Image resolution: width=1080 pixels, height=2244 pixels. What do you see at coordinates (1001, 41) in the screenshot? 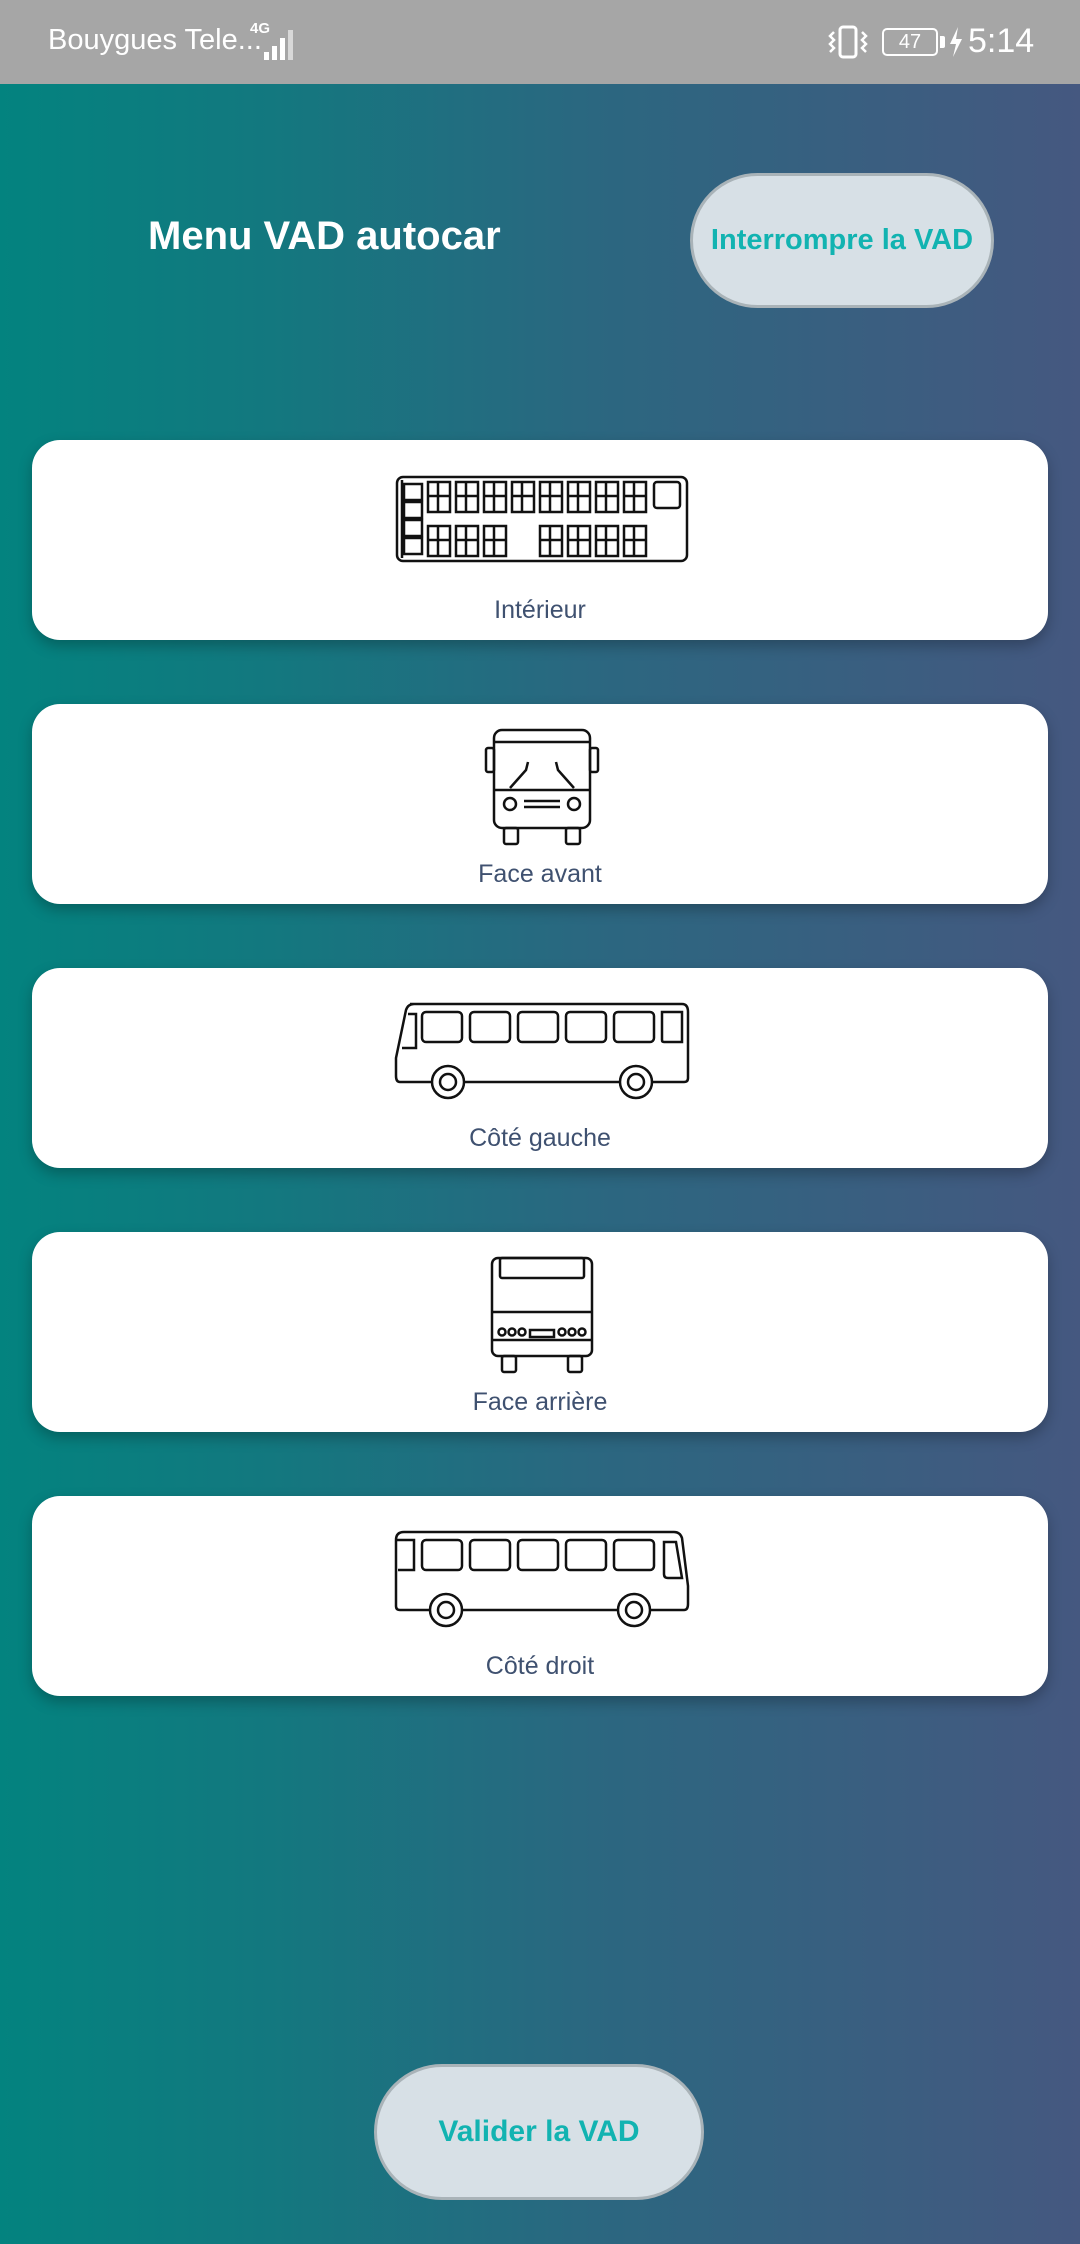
I see `clock: 5:14` at bounding box center [1001, 41].